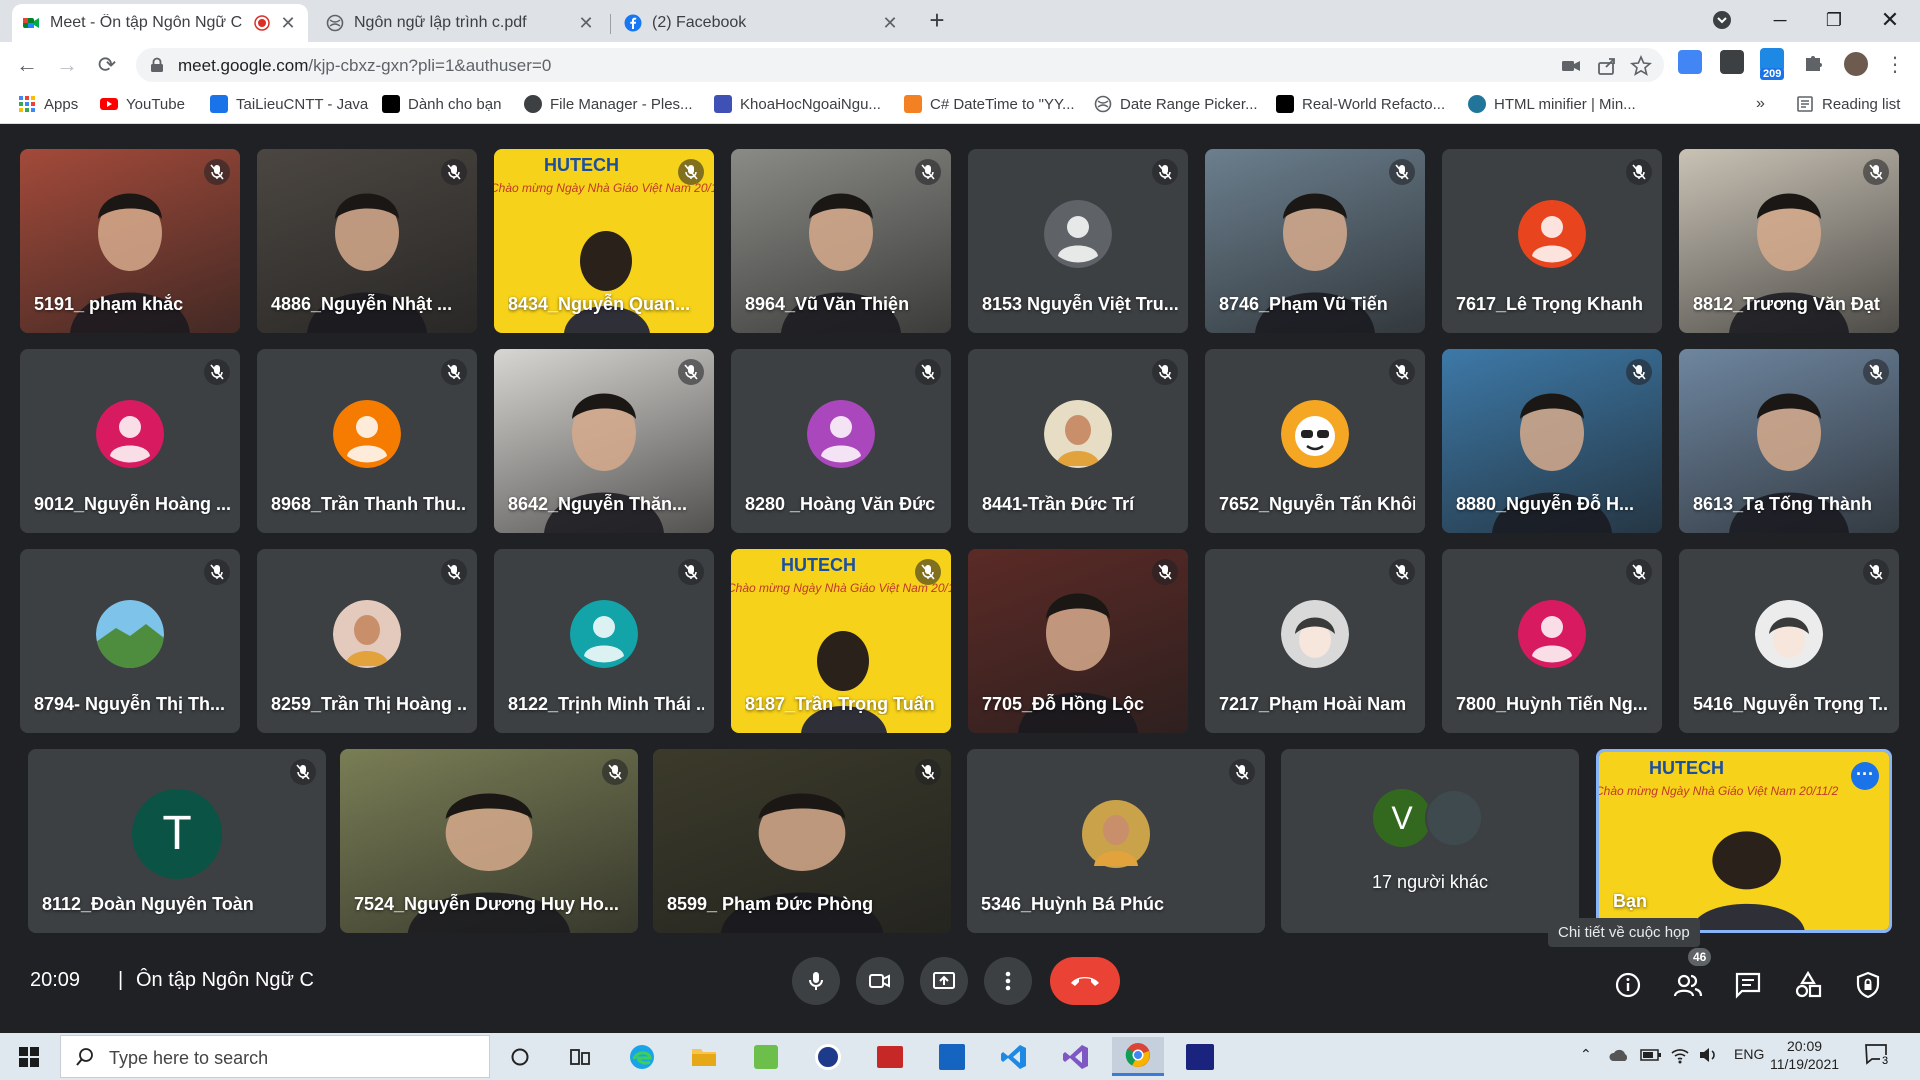 The image size is (1920, 1080). Describe the element at coordinates (816, 981) in the screenshot. I see `microphone-button` at that location.